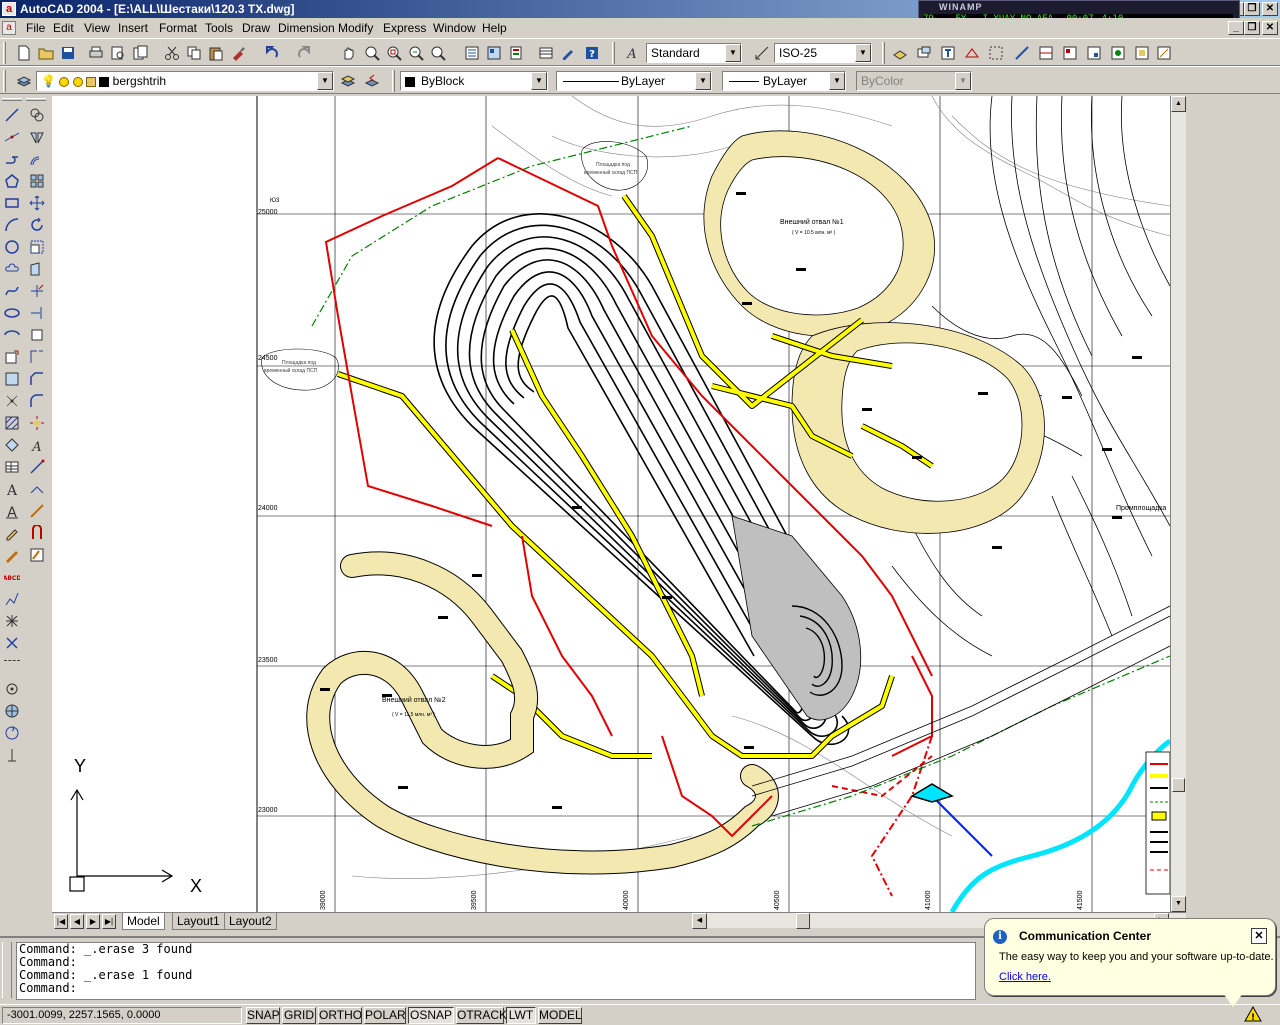  I want to click on redo-icon, so click(304, 53).